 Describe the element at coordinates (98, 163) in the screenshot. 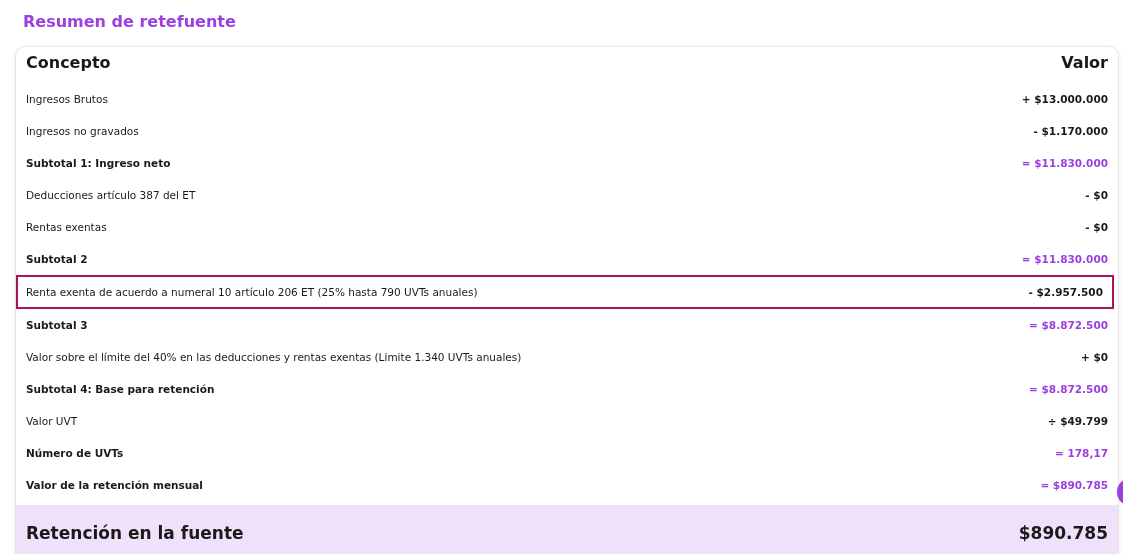

I see `row-label: Subtotal 1: Ingreso neto` at that location.